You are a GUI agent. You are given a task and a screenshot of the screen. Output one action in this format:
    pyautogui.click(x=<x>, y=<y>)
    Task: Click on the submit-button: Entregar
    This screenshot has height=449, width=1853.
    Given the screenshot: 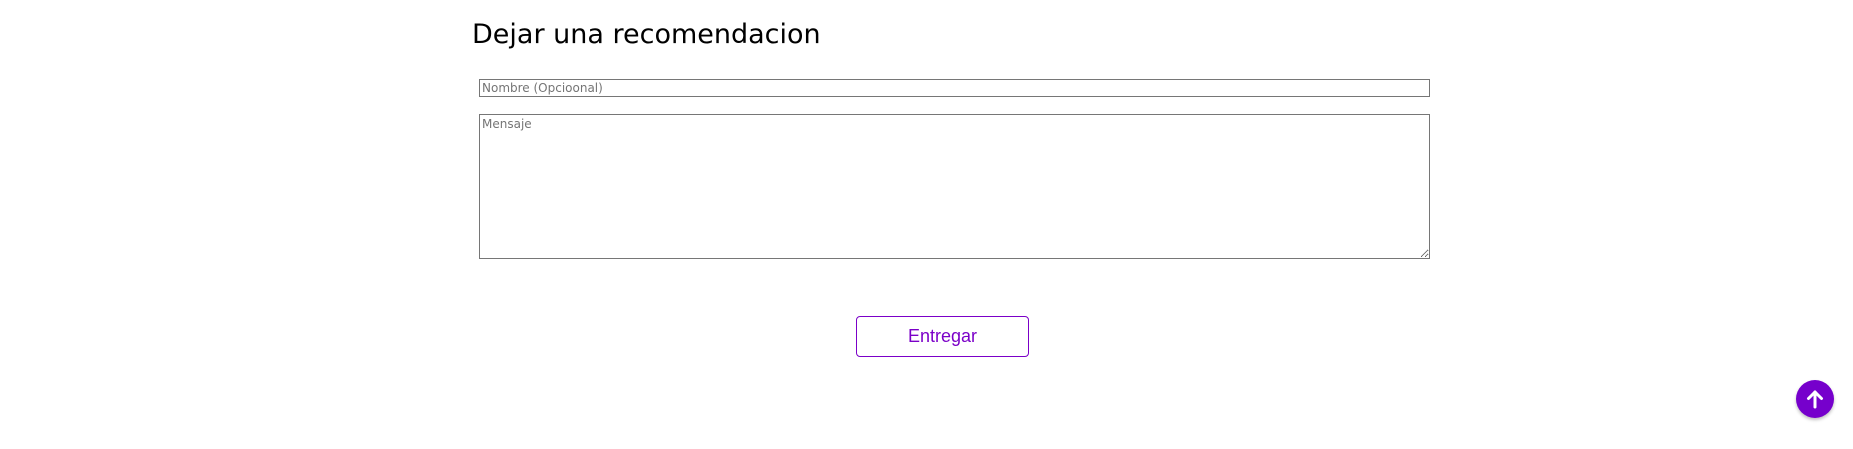 What is the action you would take?
    pyautogui.click(x=942, y=336)
    